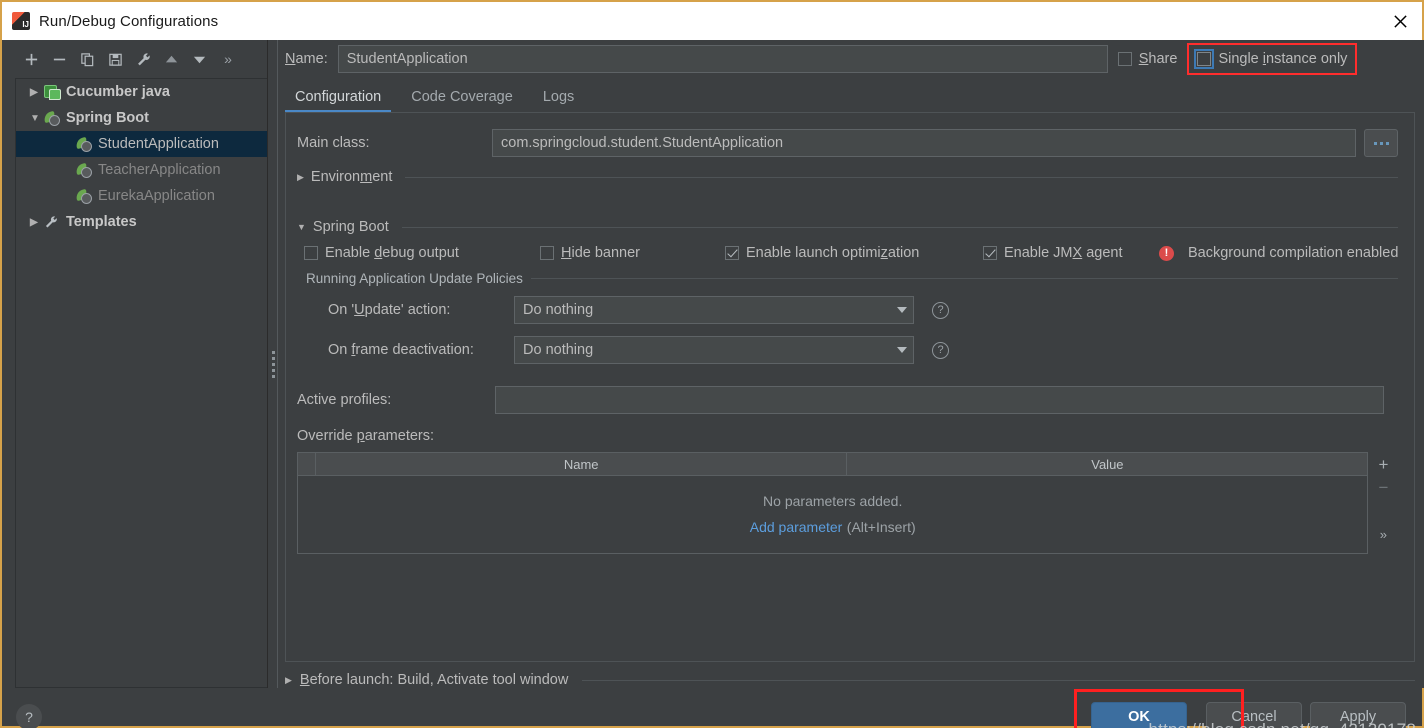  Describe the element at coordinates (115, 59) in the screenshot. I see `save-configuration-button` at that location.